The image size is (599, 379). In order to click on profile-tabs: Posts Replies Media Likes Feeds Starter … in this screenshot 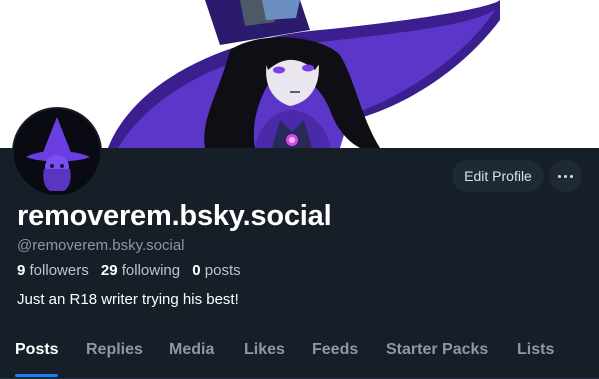, I will do `click(299, 354)`.